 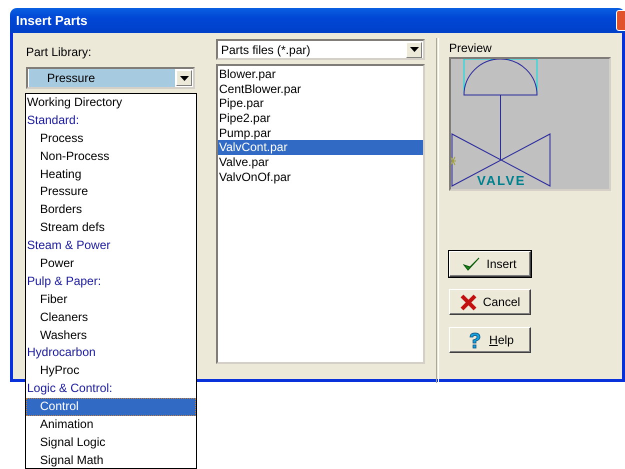 What do you see at coordinates (111, 175) in the screenshot?
I see `library-item: Heating` at bounding box center [111, 175].